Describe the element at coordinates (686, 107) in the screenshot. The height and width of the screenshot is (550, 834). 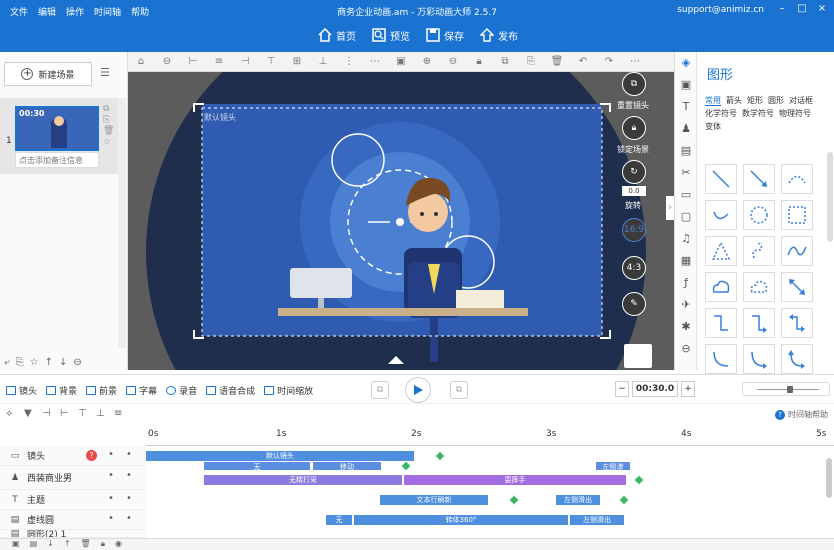
I see `text-category-icon: T` at that location.